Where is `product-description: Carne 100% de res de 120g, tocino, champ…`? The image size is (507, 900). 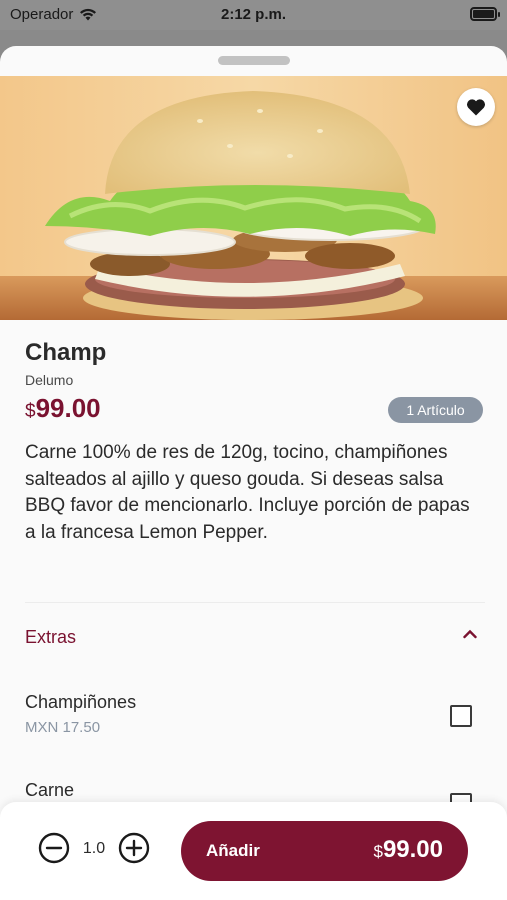 product-description: Carne 100% de res de 120g, tocino, champ… is located at coordinates (247, 492).